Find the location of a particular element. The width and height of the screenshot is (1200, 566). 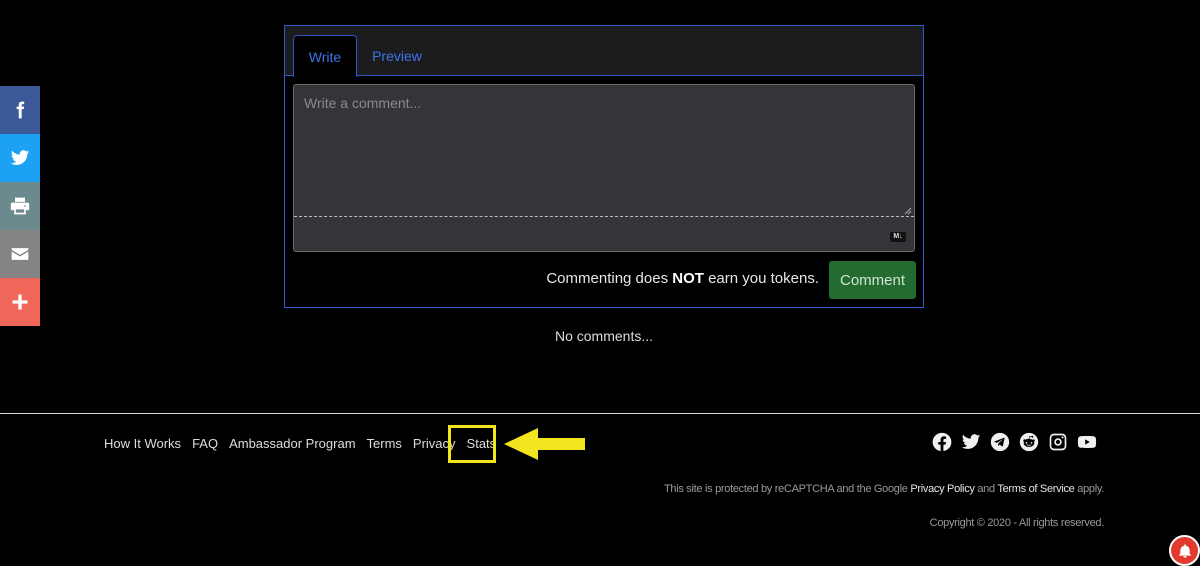

footer-social-icons is located at coordinates (1014, 442).